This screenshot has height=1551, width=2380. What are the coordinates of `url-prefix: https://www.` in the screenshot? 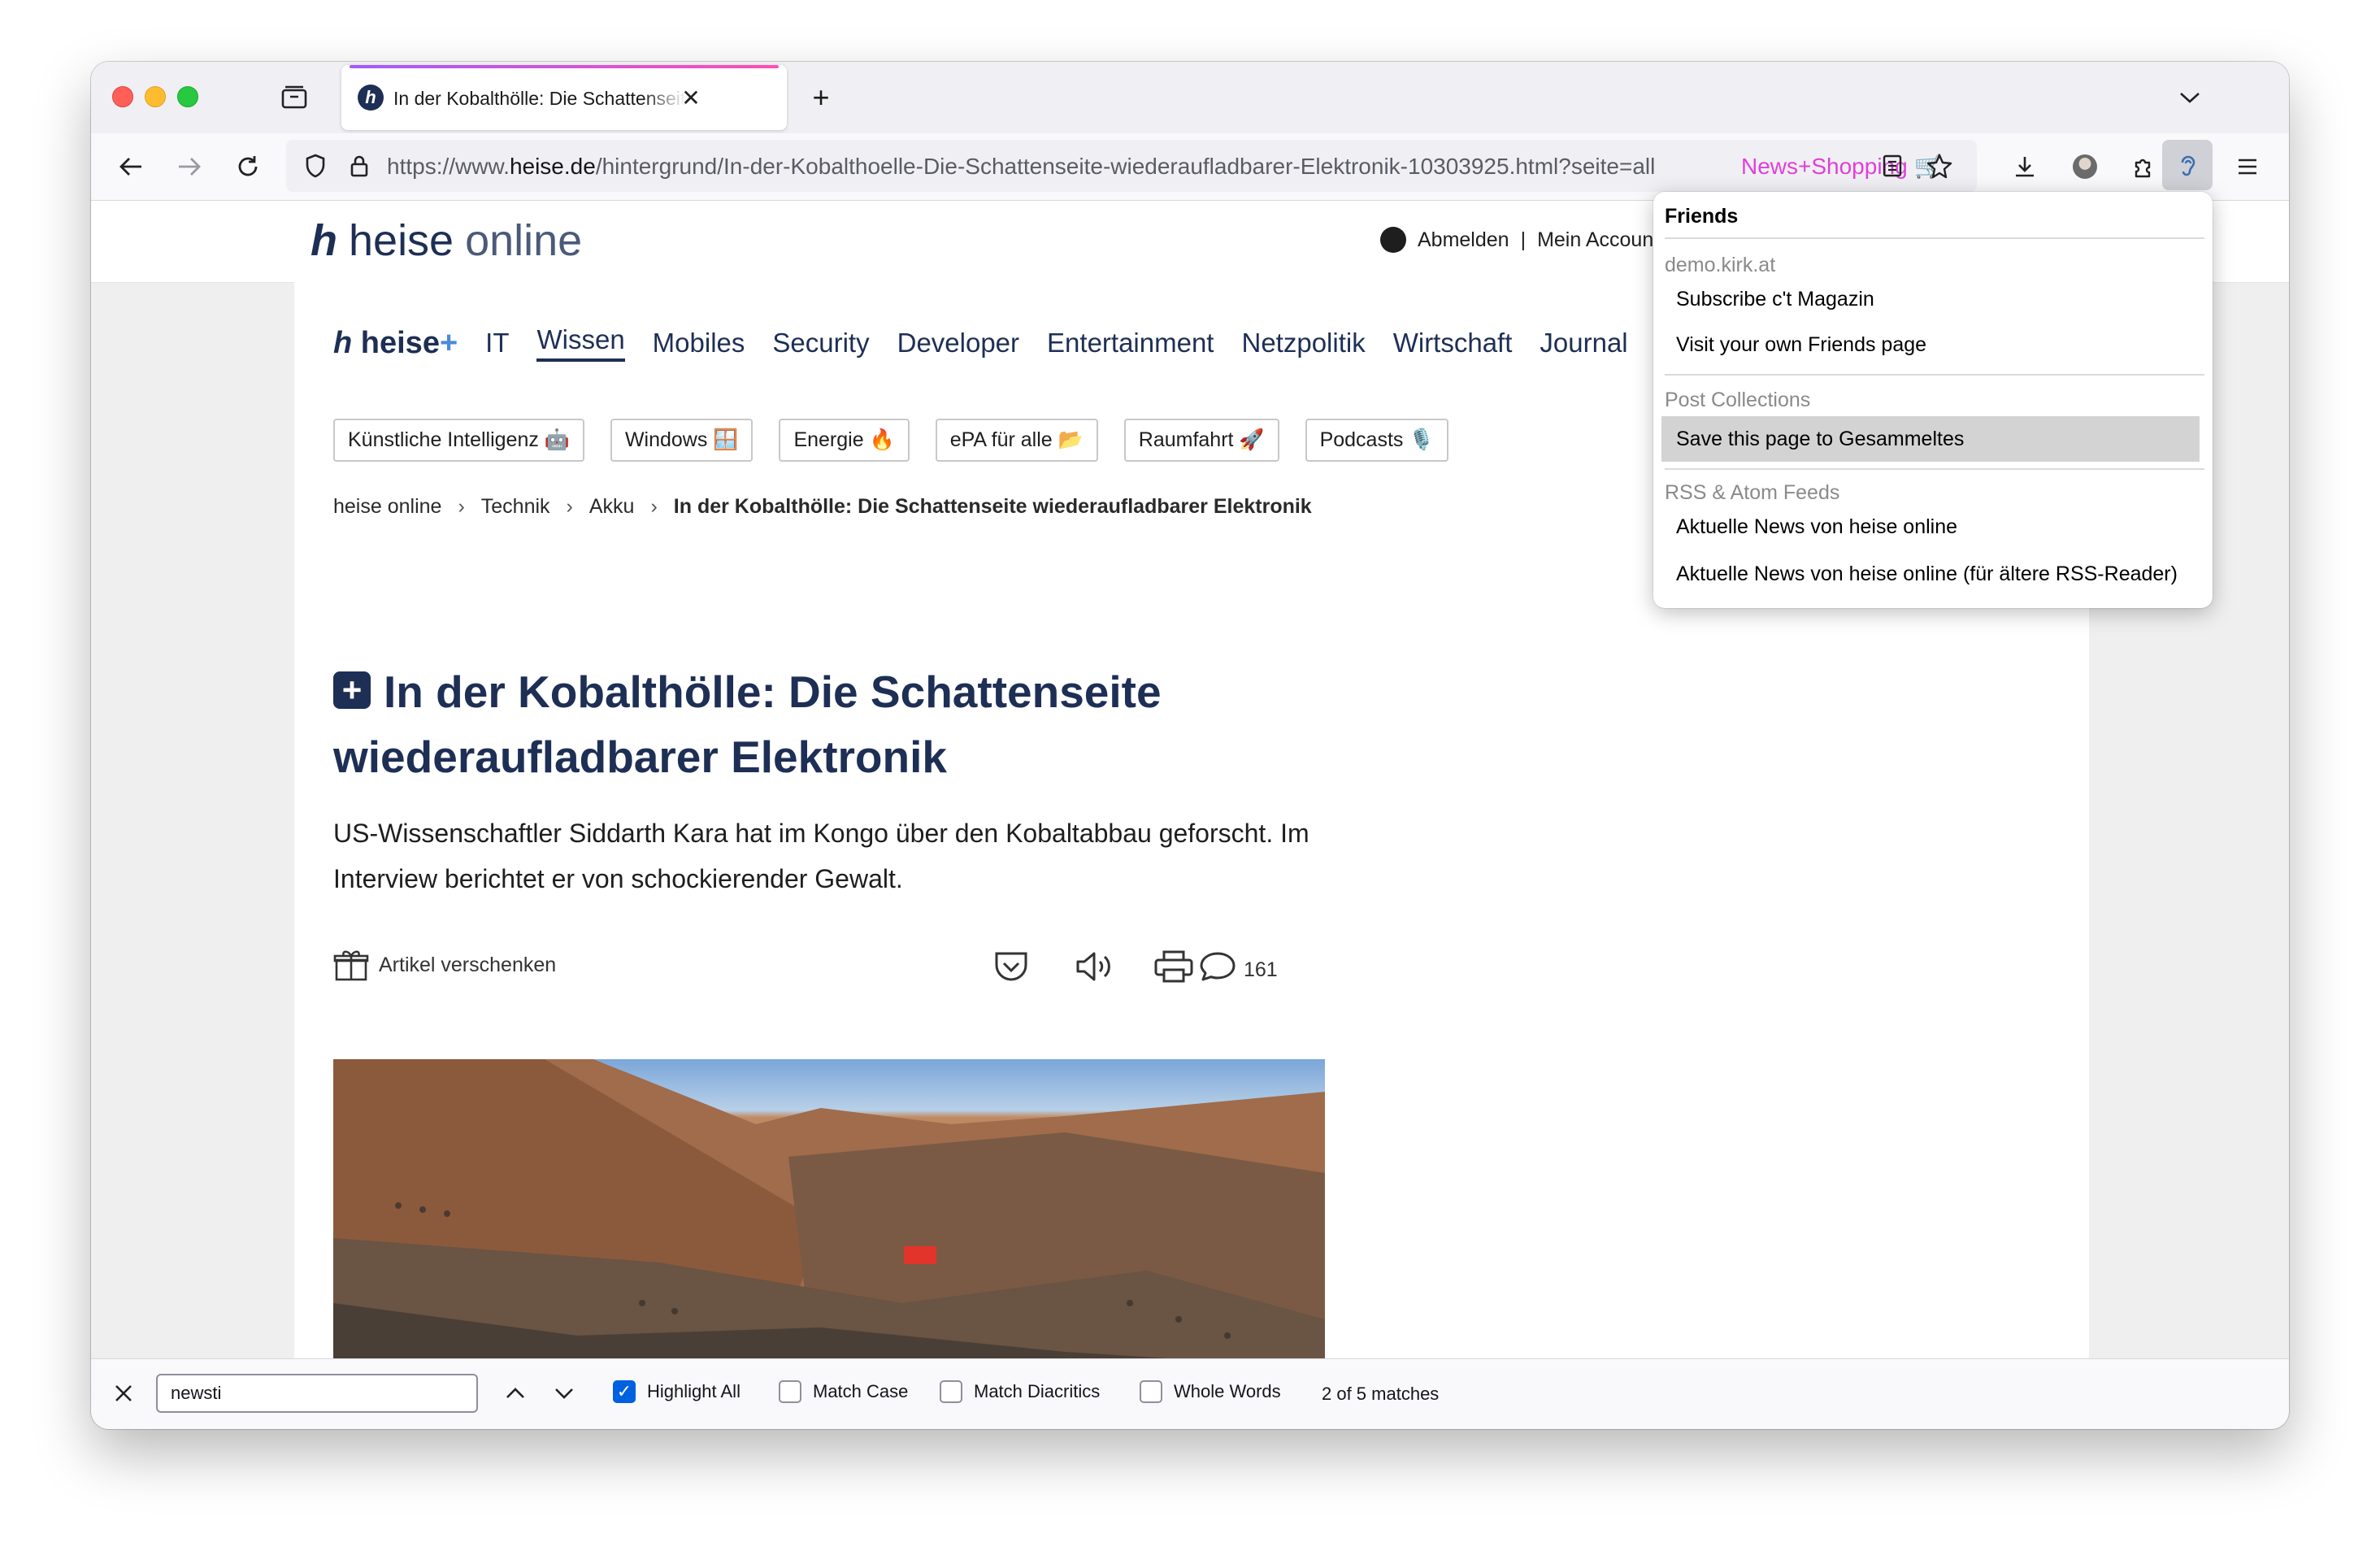 It's located at (449, 166).